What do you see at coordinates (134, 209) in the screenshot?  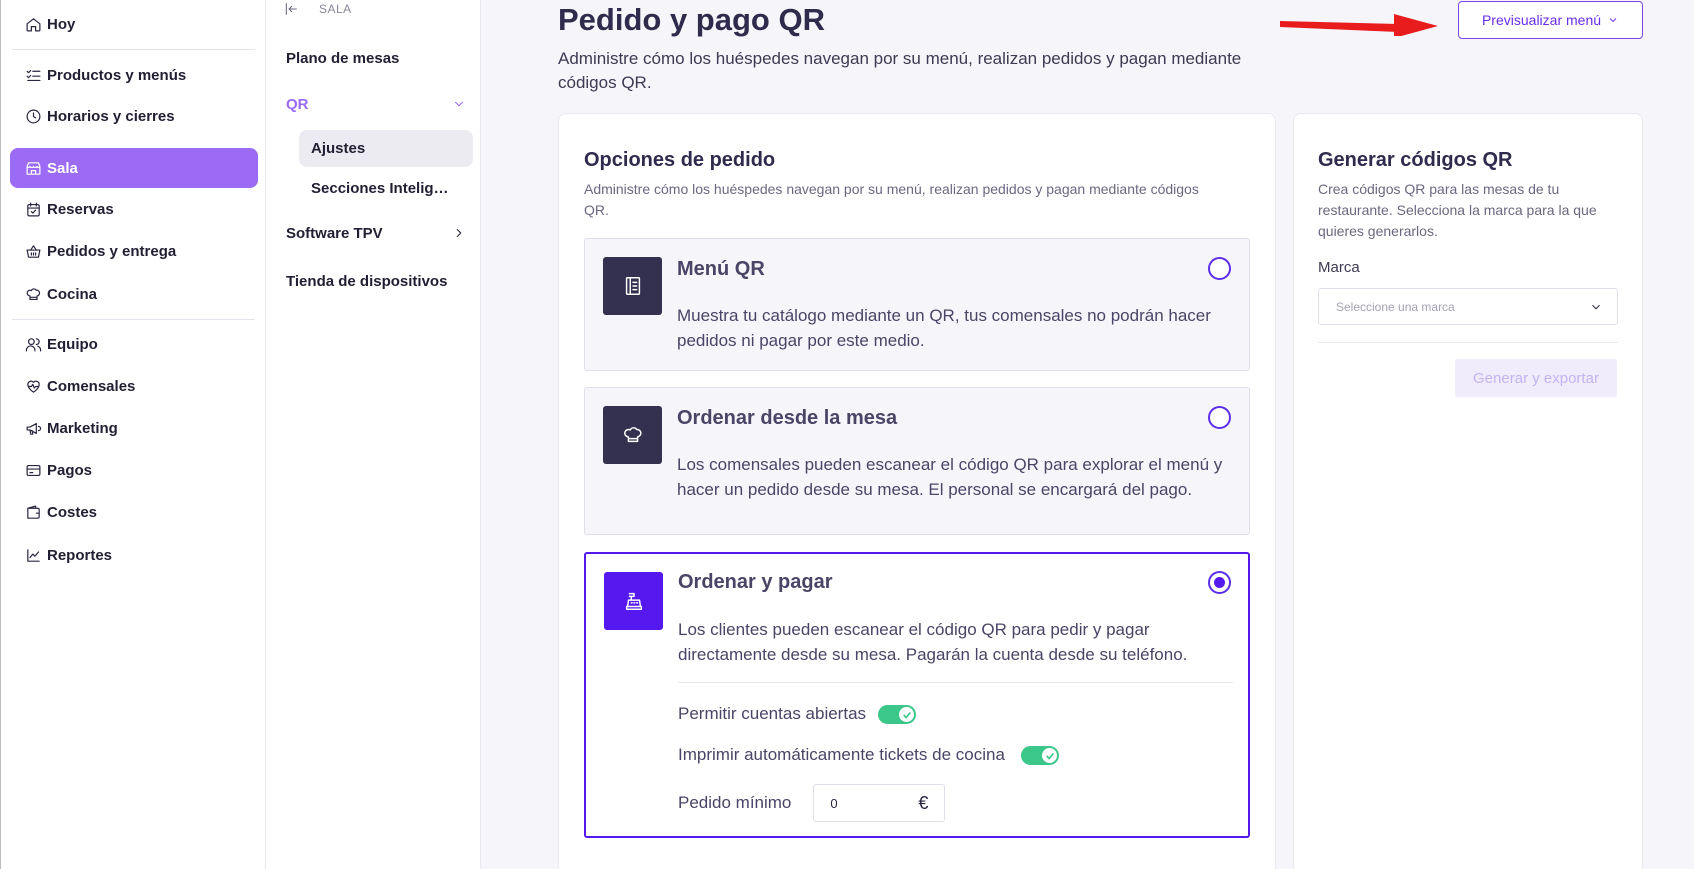 I see `sidebar-item-reservas: Reservas` at bounding box center [134, 209].